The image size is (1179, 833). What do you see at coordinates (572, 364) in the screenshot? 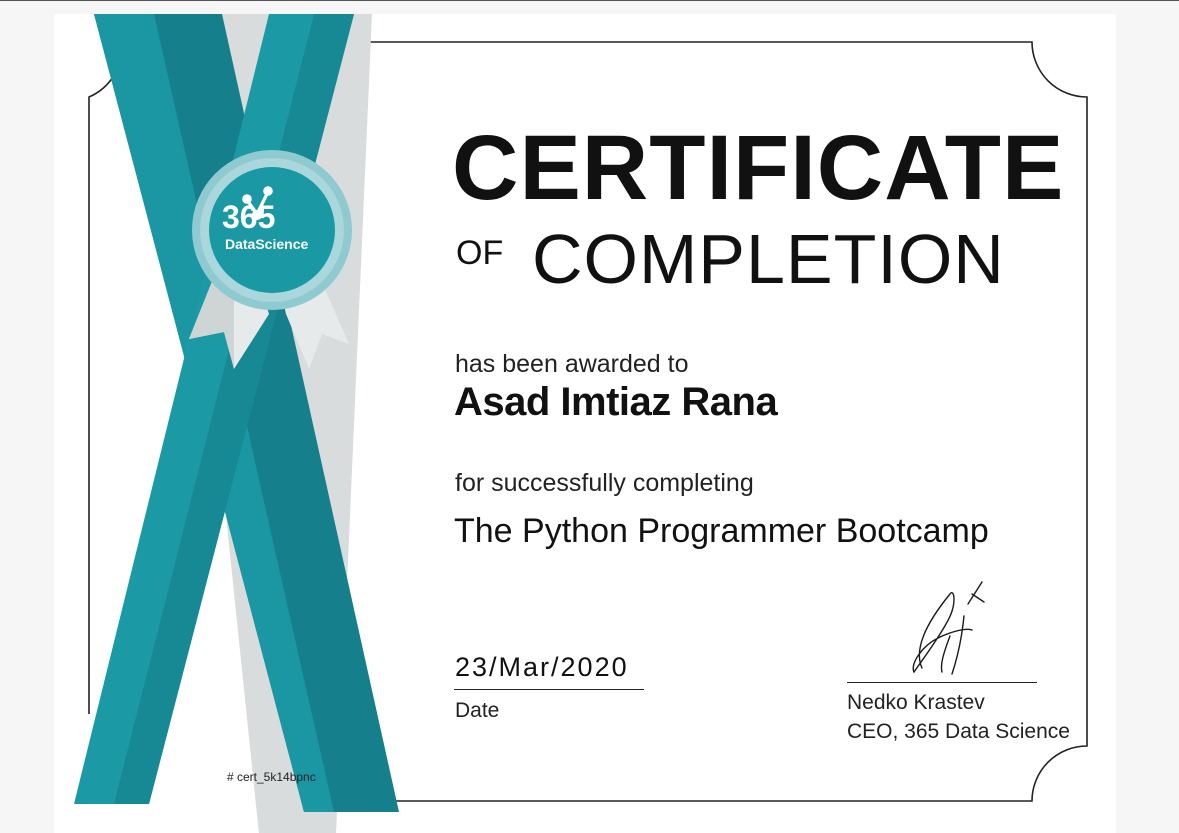
I see `awarded-label: has been awarded to` at bounding box center [572, 364].